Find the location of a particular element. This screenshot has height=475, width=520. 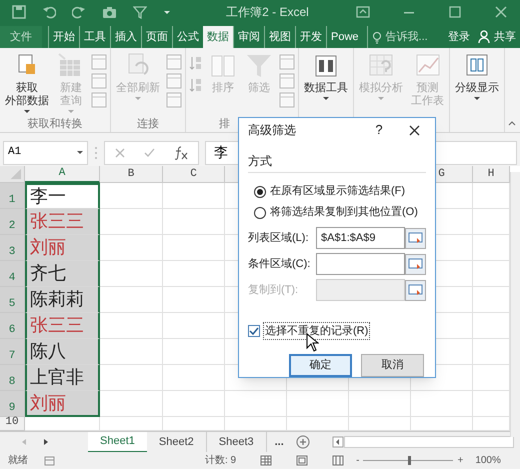

row-number: 2 is located at coordinates (12, 222).